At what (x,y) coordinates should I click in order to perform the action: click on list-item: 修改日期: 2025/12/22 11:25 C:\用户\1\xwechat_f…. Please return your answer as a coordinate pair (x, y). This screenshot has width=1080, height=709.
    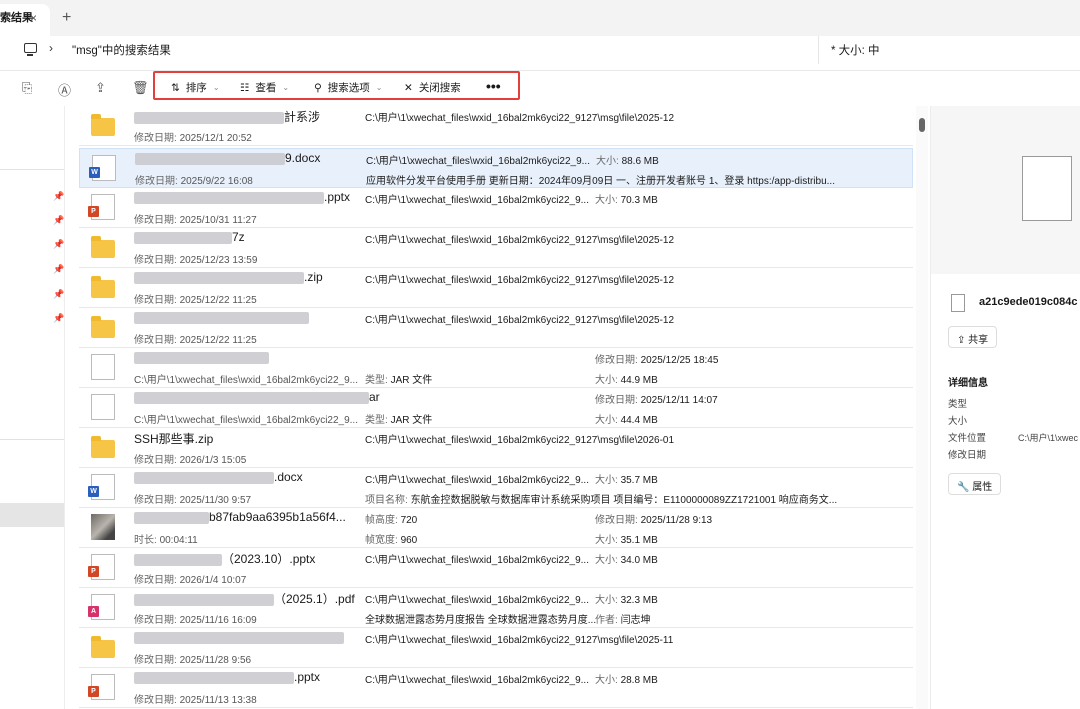
    Looking at the image, I should click on (496, 328).